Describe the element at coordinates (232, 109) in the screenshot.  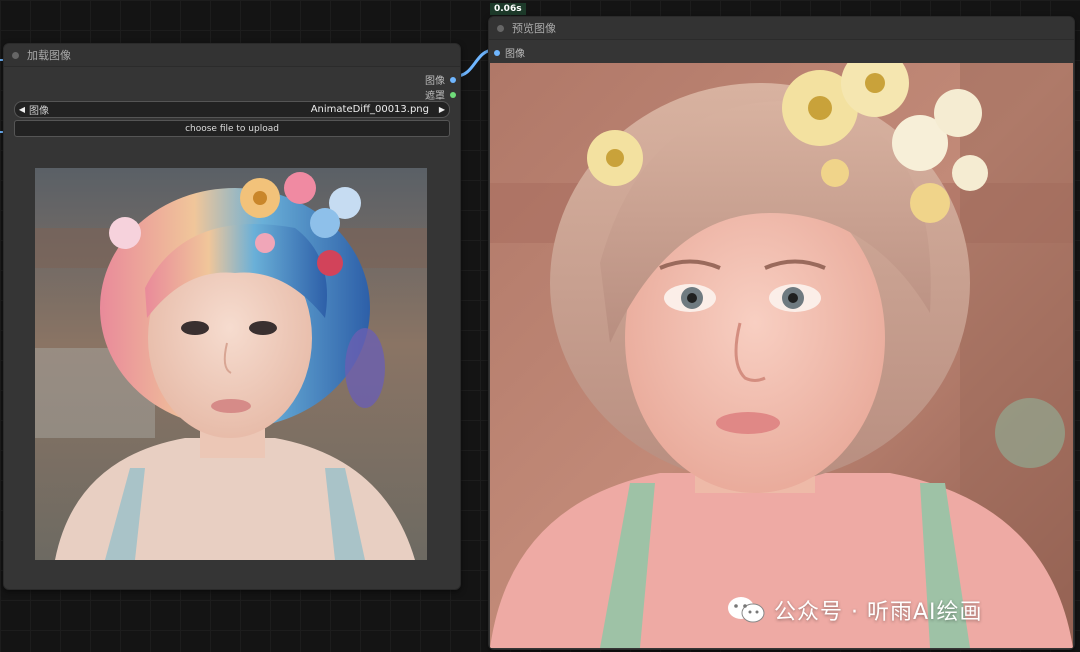
I see `image-combo-widget: ◀ 图像 AnimateDiff_00013.png ▶` at that location.